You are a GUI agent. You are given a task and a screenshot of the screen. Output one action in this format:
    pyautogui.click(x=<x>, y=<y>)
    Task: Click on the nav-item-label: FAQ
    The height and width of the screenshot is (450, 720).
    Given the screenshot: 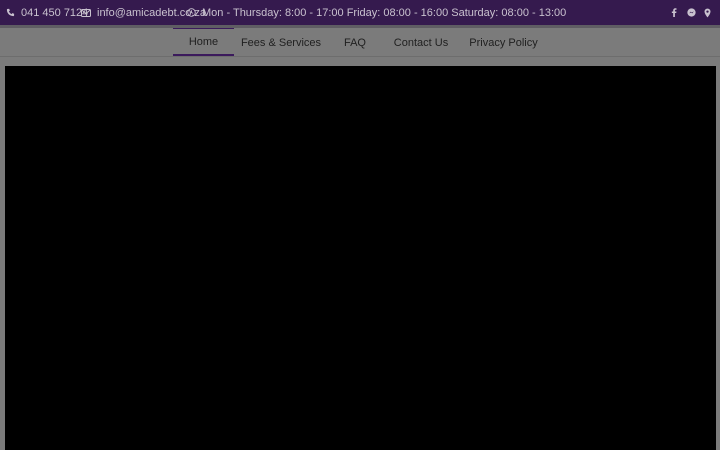 What is the action you would take?
    pyautogui.click(x=354, y=43)
    